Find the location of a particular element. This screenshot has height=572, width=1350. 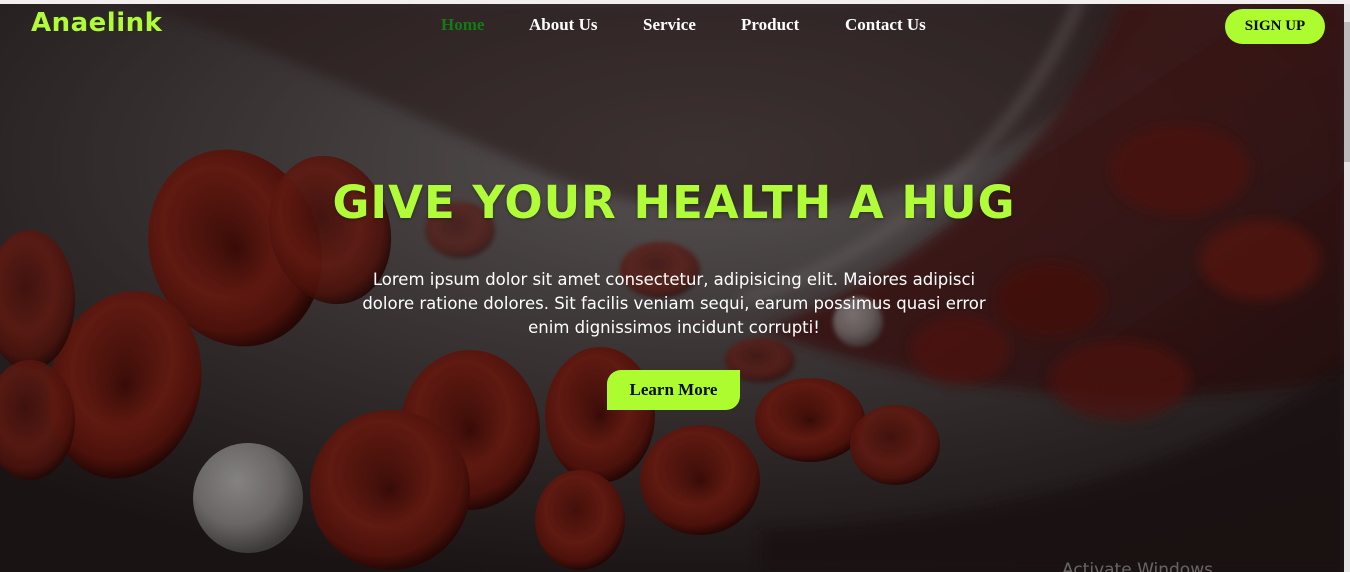

nav-service-link: Service is located at coordinates (669, 25).